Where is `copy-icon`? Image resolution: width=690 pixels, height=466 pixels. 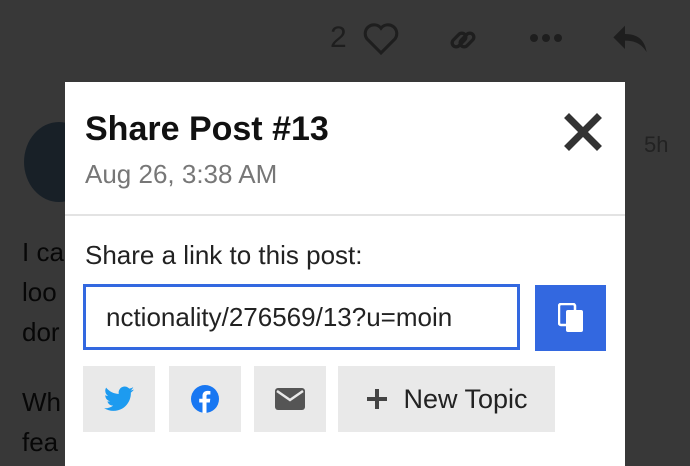
copy-icon is located at coordinates (570, 317).